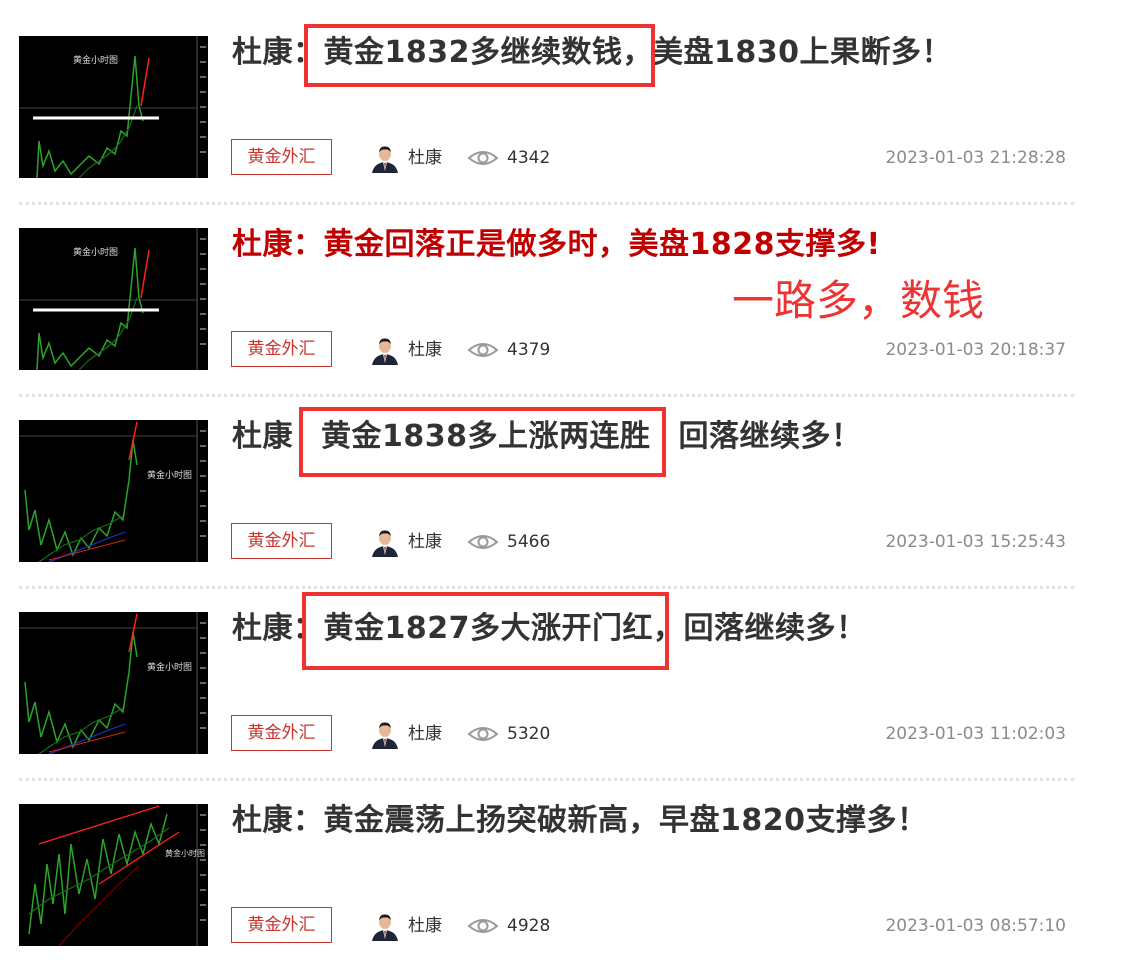 The image size is (1136, 980). Describe the element at coordinates (858, 300) in the screenshot. I see `handwritten-annotation: 一路多，数钱` at that location.